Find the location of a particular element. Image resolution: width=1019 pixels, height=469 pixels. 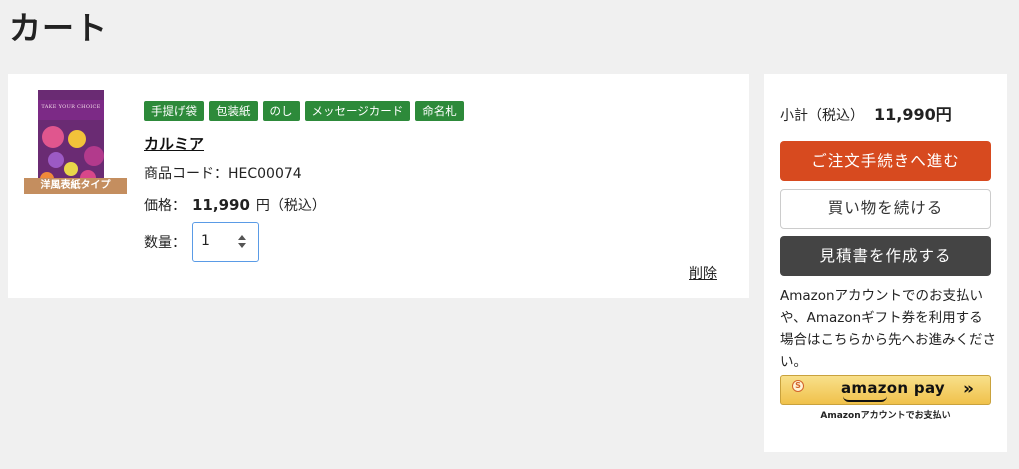

select-arrows-icon is located at coordinates (242, 242).